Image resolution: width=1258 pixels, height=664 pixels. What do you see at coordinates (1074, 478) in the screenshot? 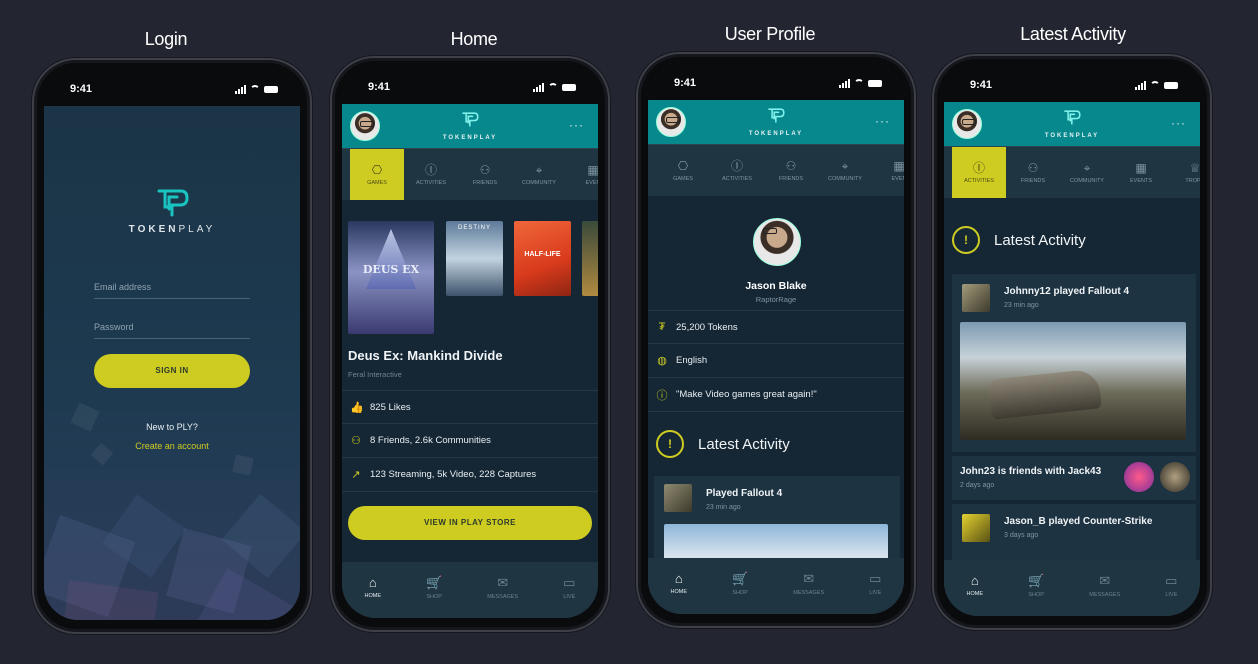
I see `activity-card: John23 is friends with Jack43 2 days ago` at bounding box center [1074, 478].